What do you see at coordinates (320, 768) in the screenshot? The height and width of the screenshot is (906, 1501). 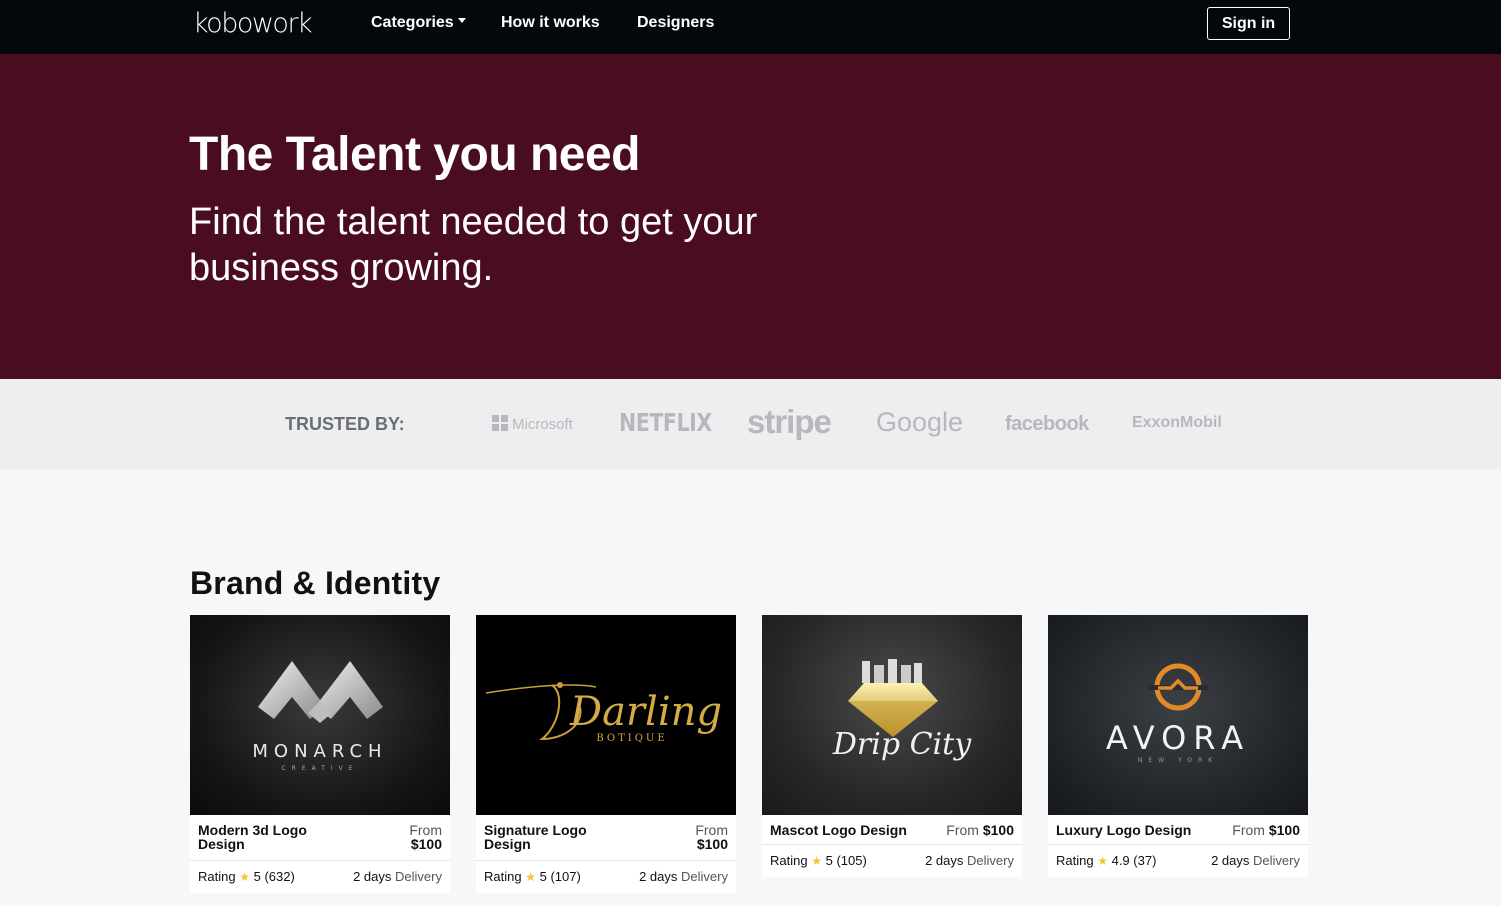 I see `gig-card-image-subtext: CREATIVE` at bounding box center [320, 768].